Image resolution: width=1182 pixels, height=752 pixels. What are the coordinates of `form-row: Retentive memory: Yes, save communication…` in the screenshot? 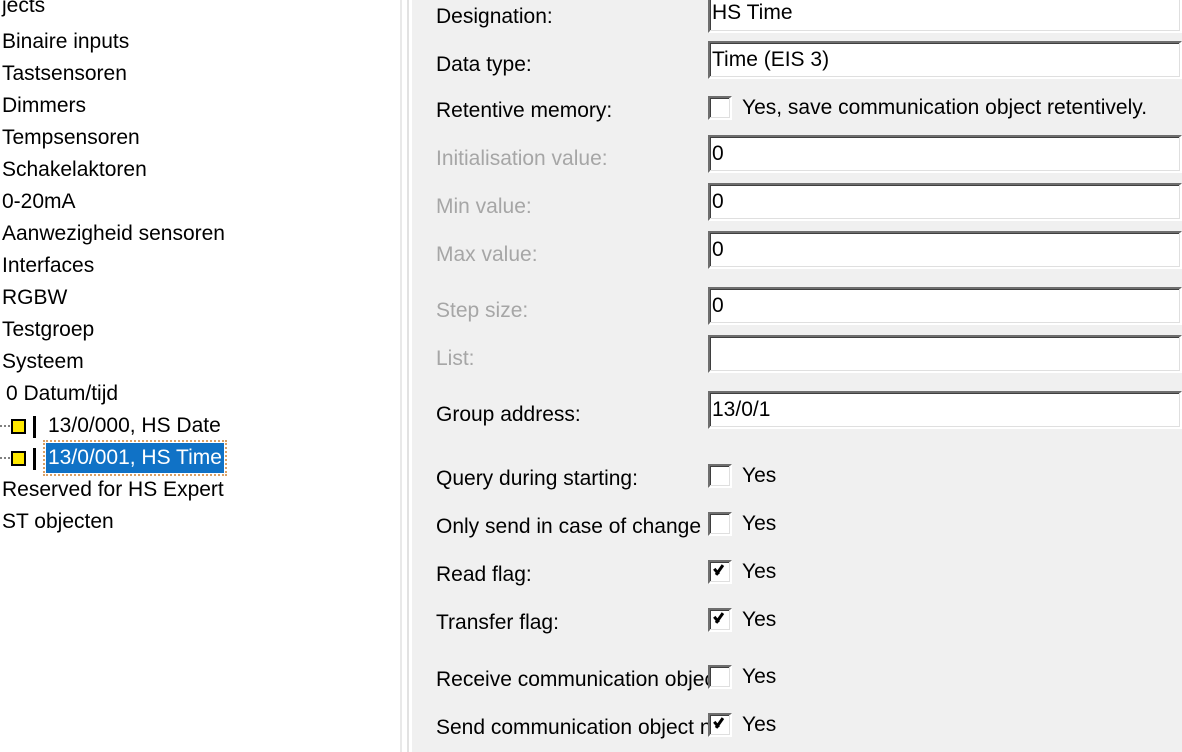 It's located at (797, 111).